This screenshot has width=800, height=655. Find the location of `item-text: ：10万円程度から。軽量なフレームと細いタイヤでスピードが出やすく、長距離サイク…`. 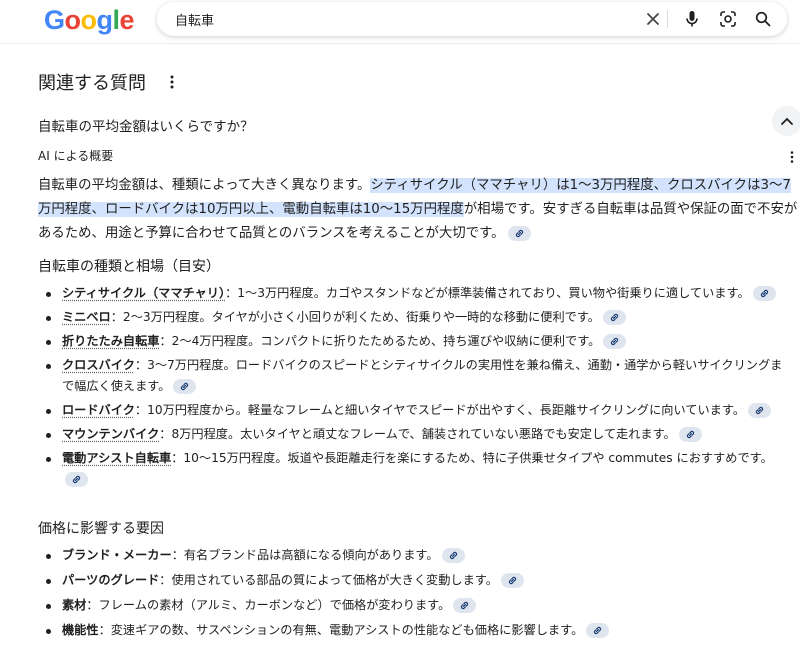

item-text: ：10万円程度から。軽量なフレームと細いタイヤでスピードが出やすく、長距離サイク… is located at coordinates (440, 410).